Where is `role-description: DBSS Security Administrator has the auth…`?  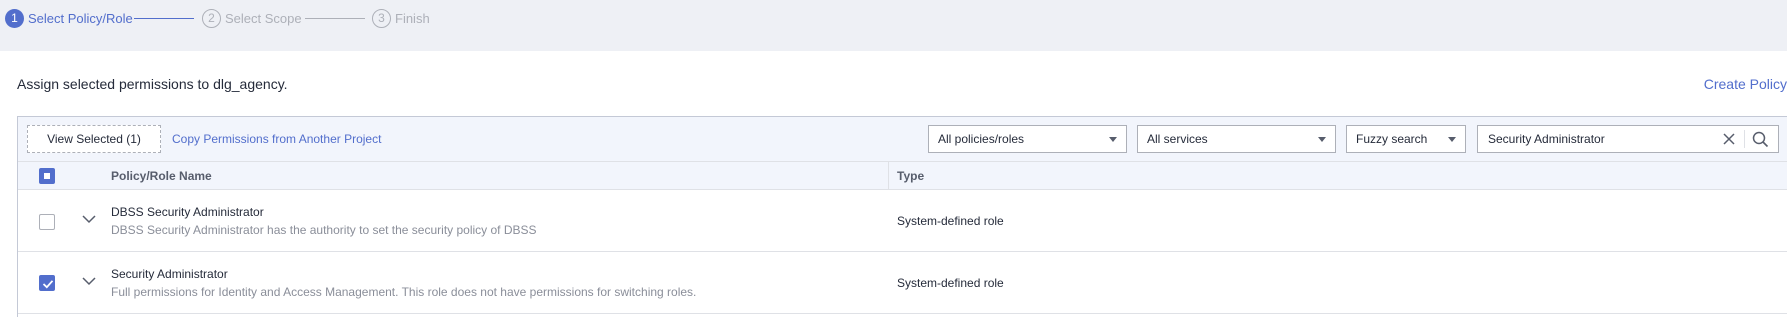
role-description: DBSS Security Administrator has the auth… is located at coordinates (324, 230).